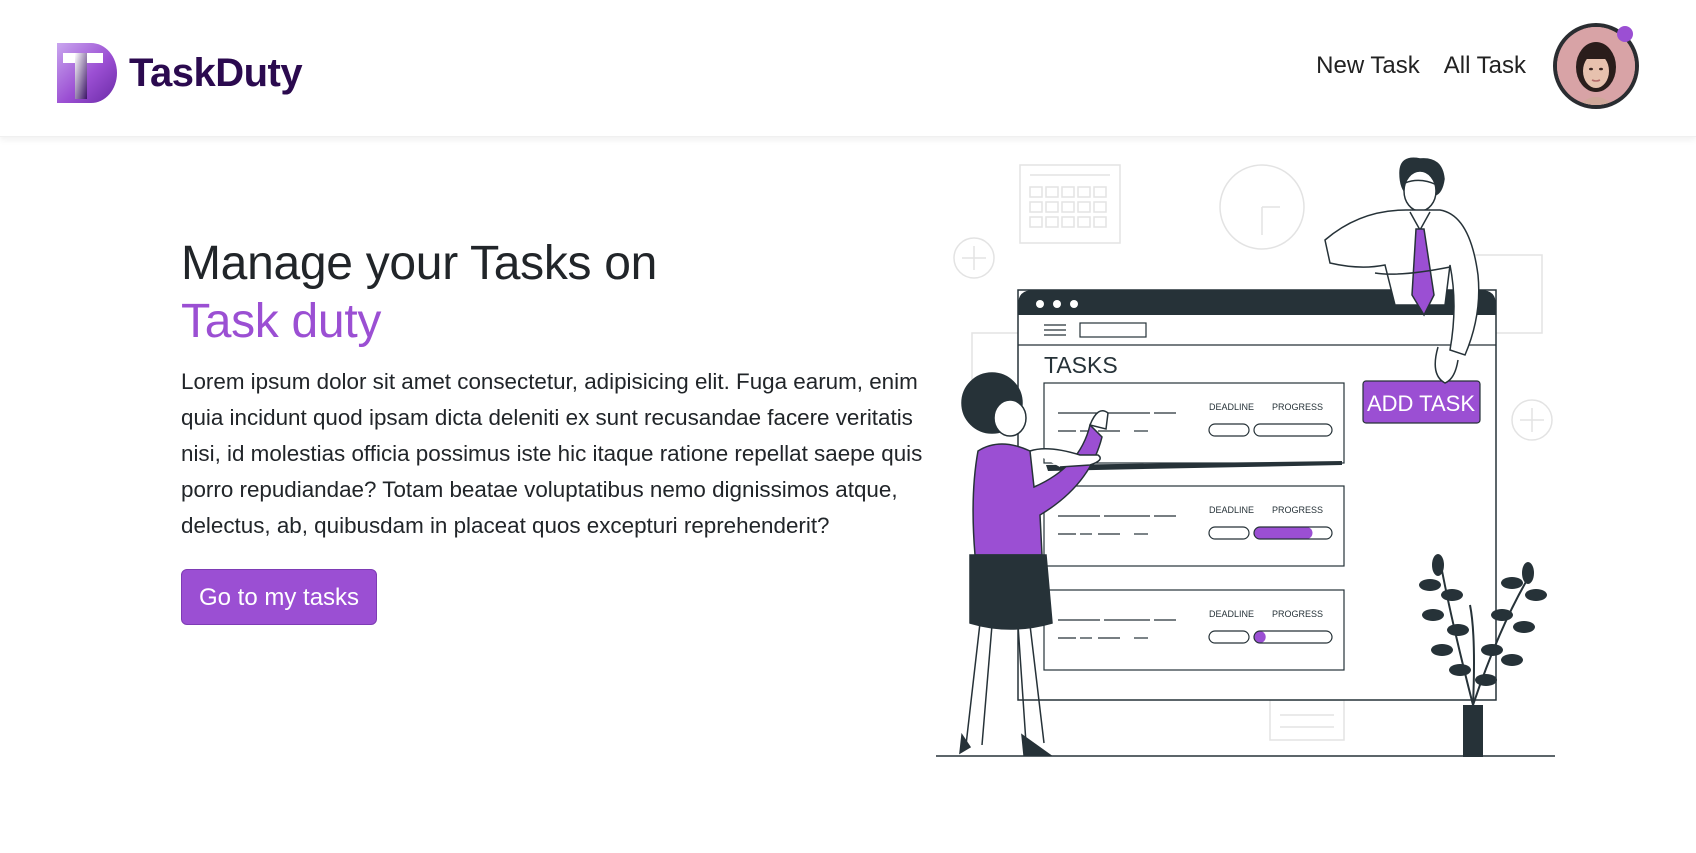 The height and width of the screenshot is (853, 1696). What do you see at coordinates (556, 293) in the screenshot?
I see `hero-title: Manage your Tasks on Task duty` at bounding box center [556, 293].